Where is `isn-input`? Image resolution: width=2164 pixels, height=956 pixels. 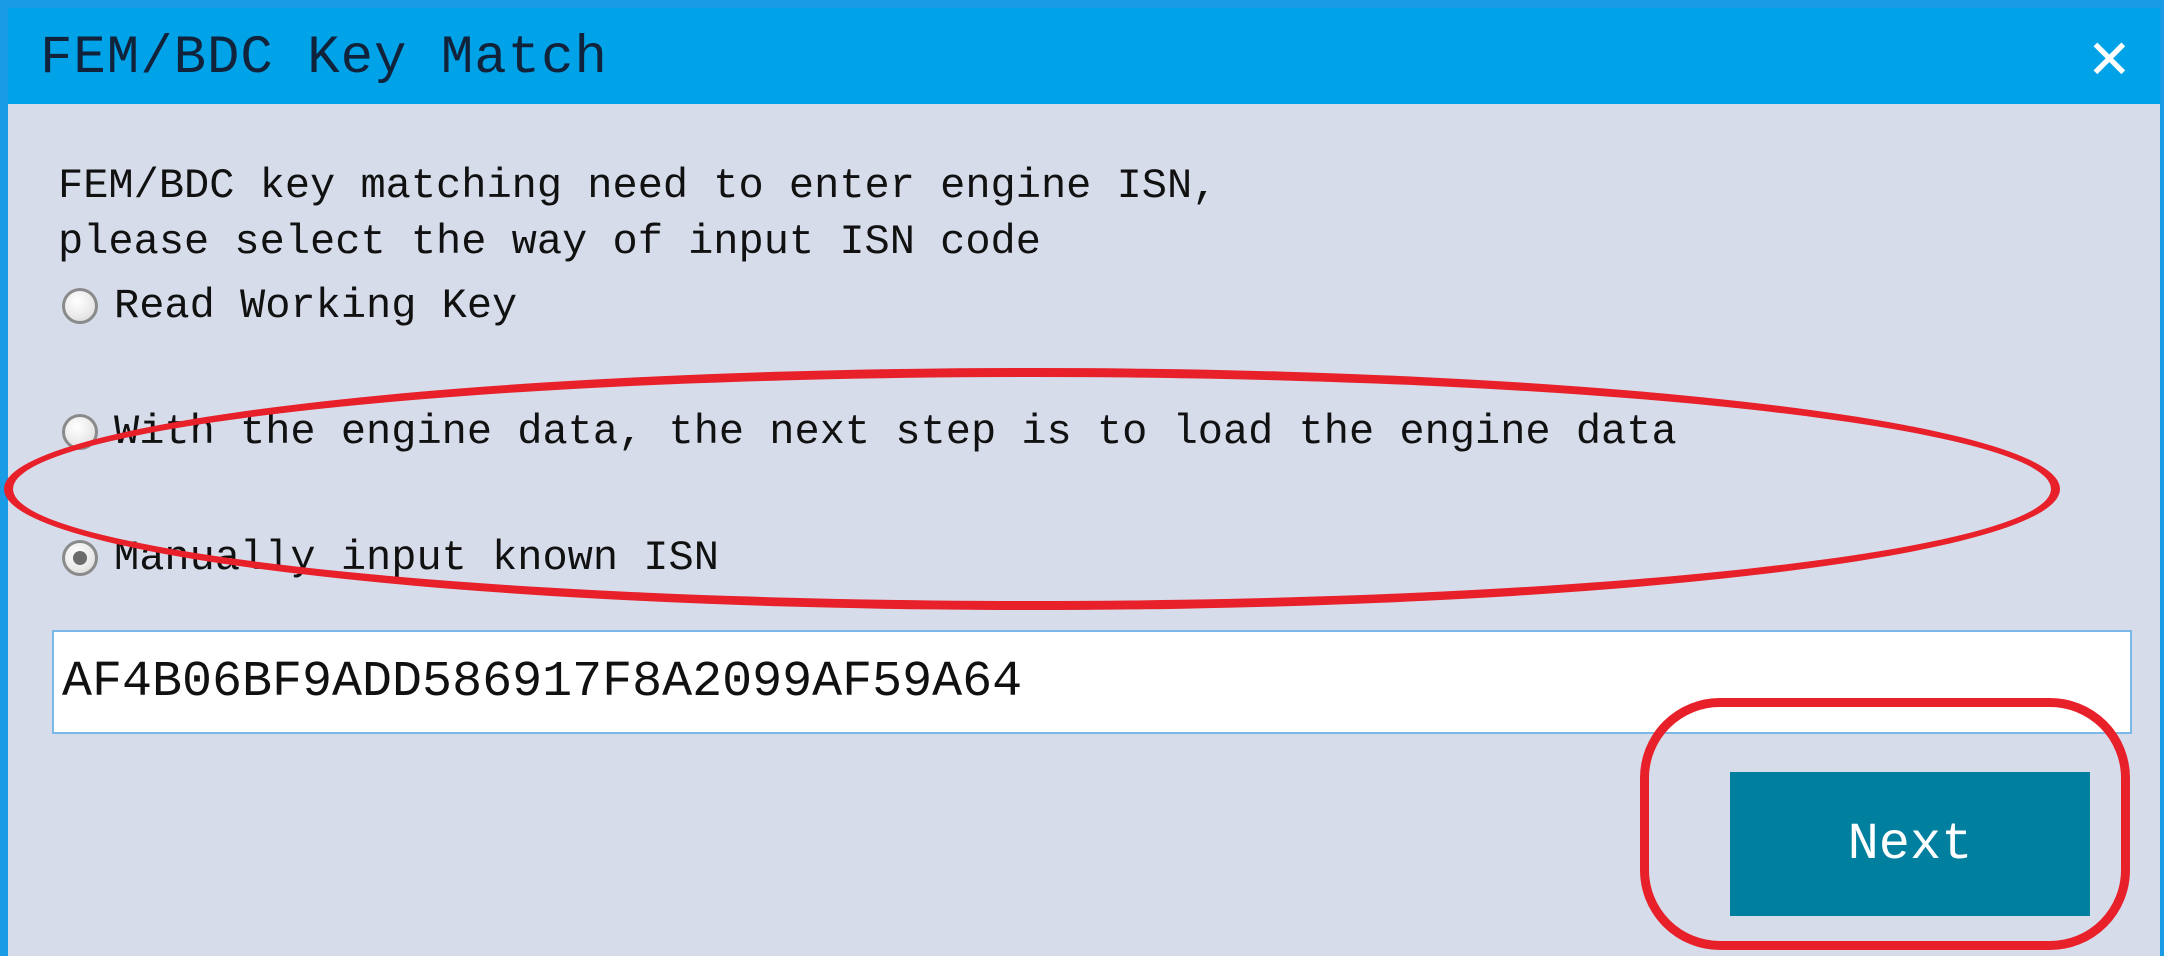 isn-input is located at coordinates (1092, 682).